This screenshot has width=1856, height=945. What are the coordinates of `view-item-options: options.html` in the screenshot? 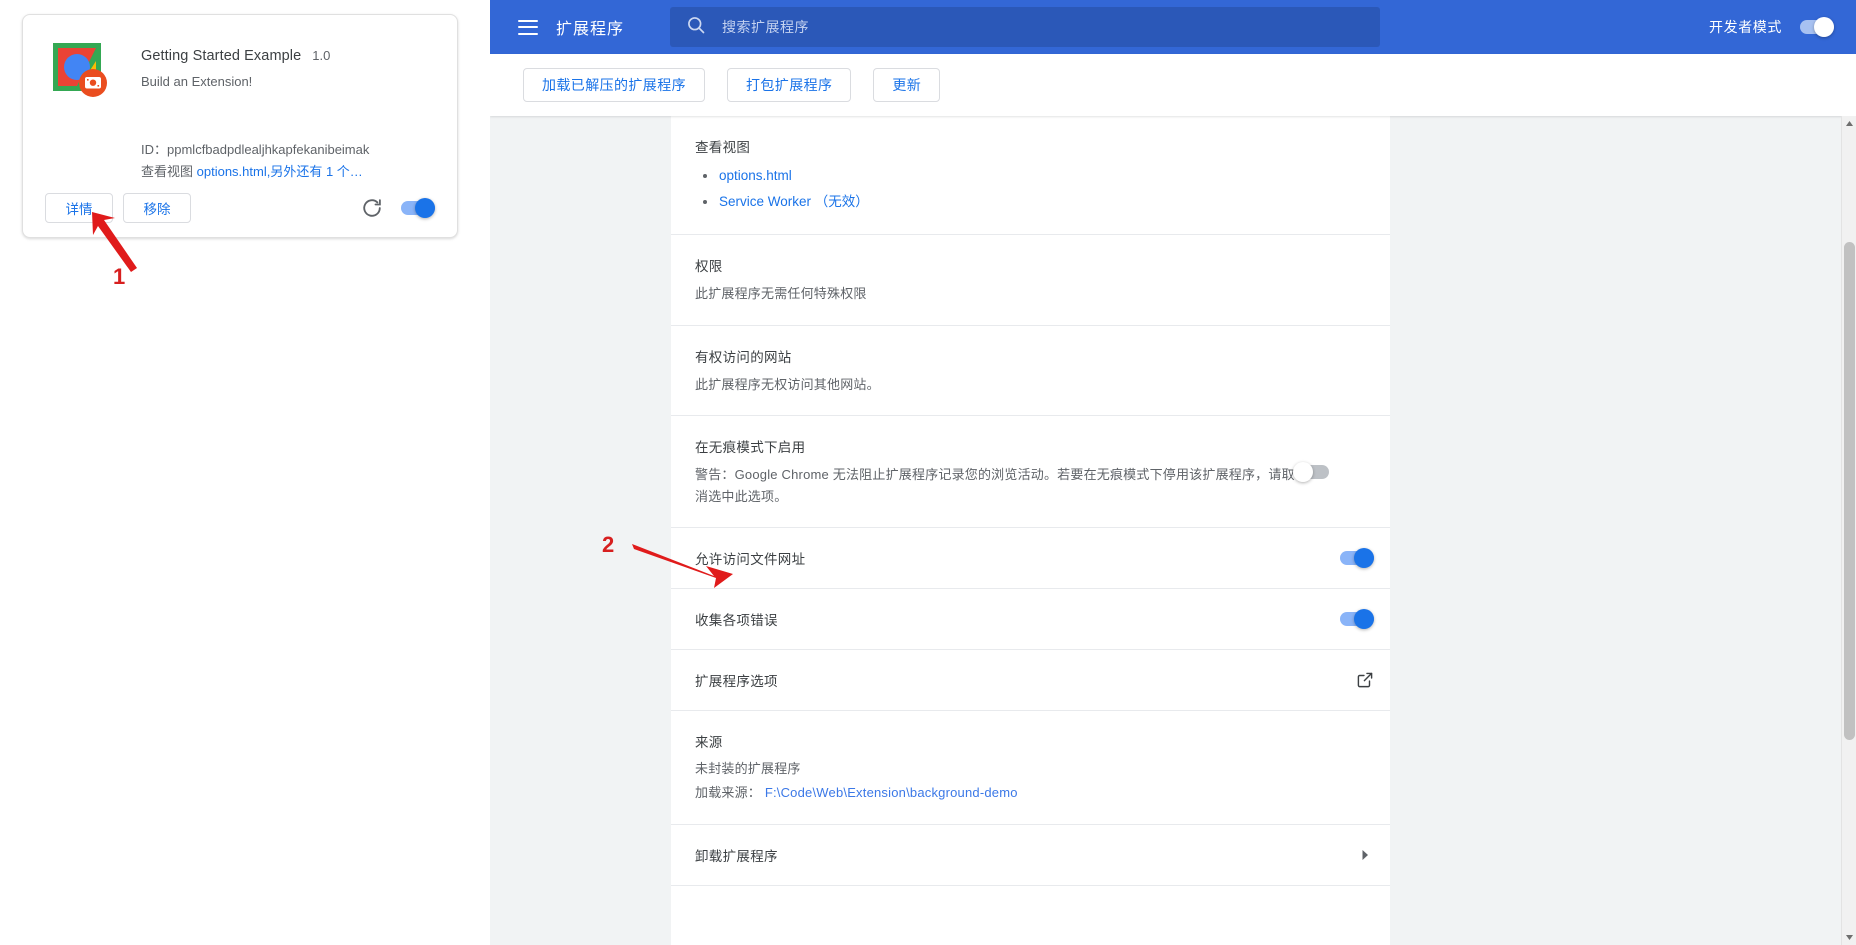 It's located at (1030, 176).